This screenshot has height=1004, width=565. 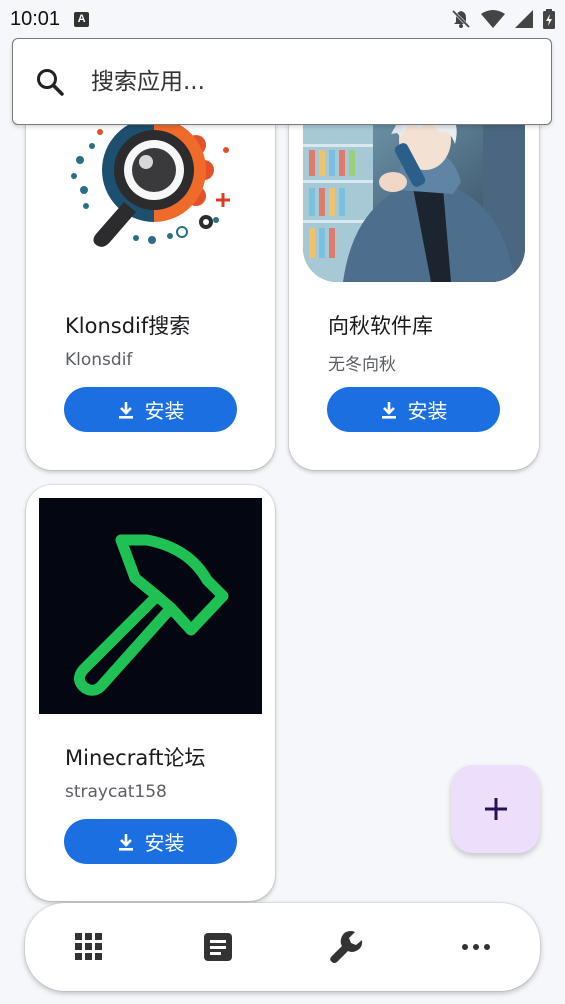 I want to click on status-time: 10:01, so click(x=35, y=18).